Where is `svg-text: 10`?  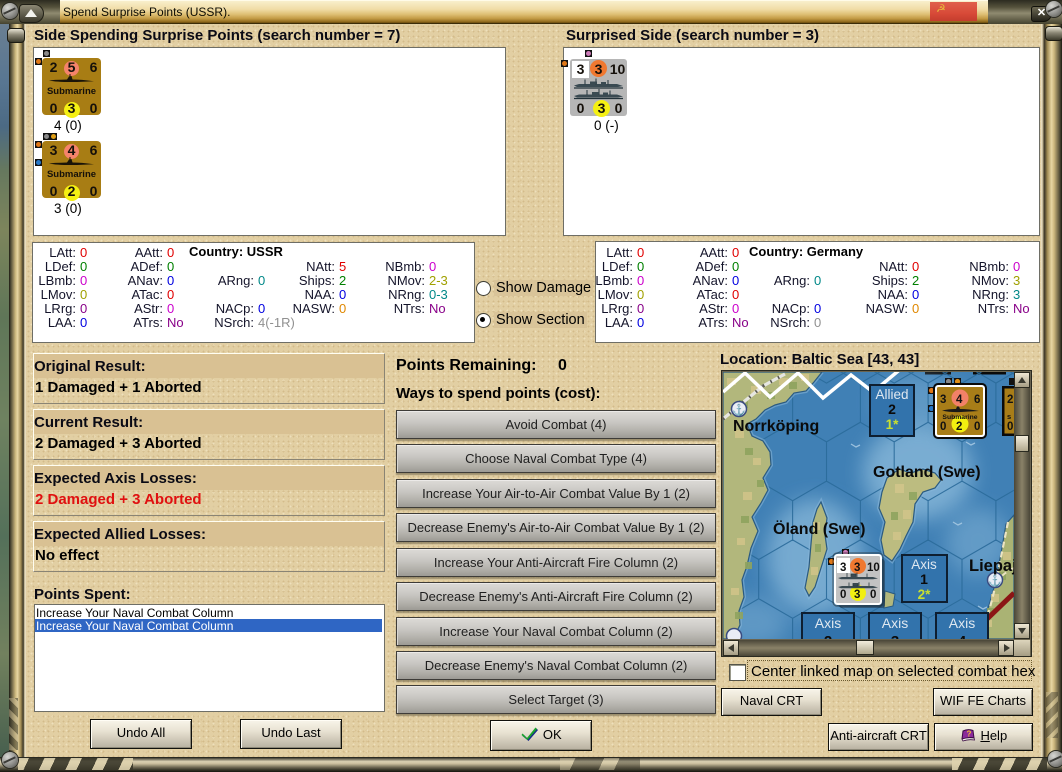
svg-text: 10 is located at coordinates (873, 568).